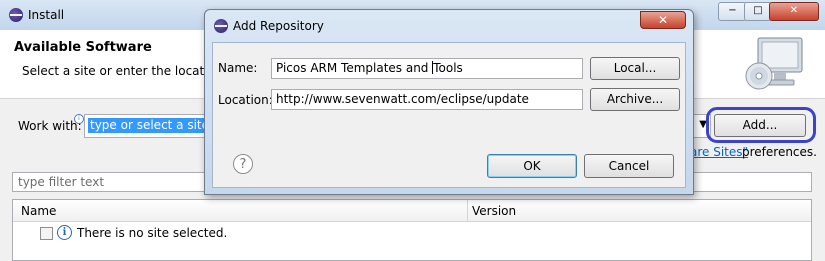 The height and width of the screenshot is (261, 825). What do you see at coordinates (779, 152) in the screenshot?
I see `preferences-text: preferences.` at bounding box center [779, 152].